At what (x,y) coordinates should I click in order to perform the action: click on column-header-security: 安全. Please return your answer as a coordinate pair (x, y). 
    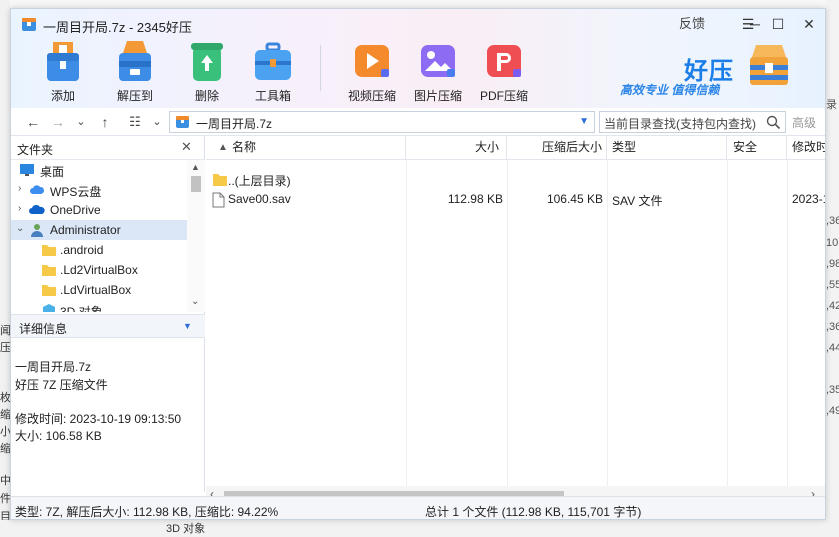
    Looking at the image, I should click on (757, 148).